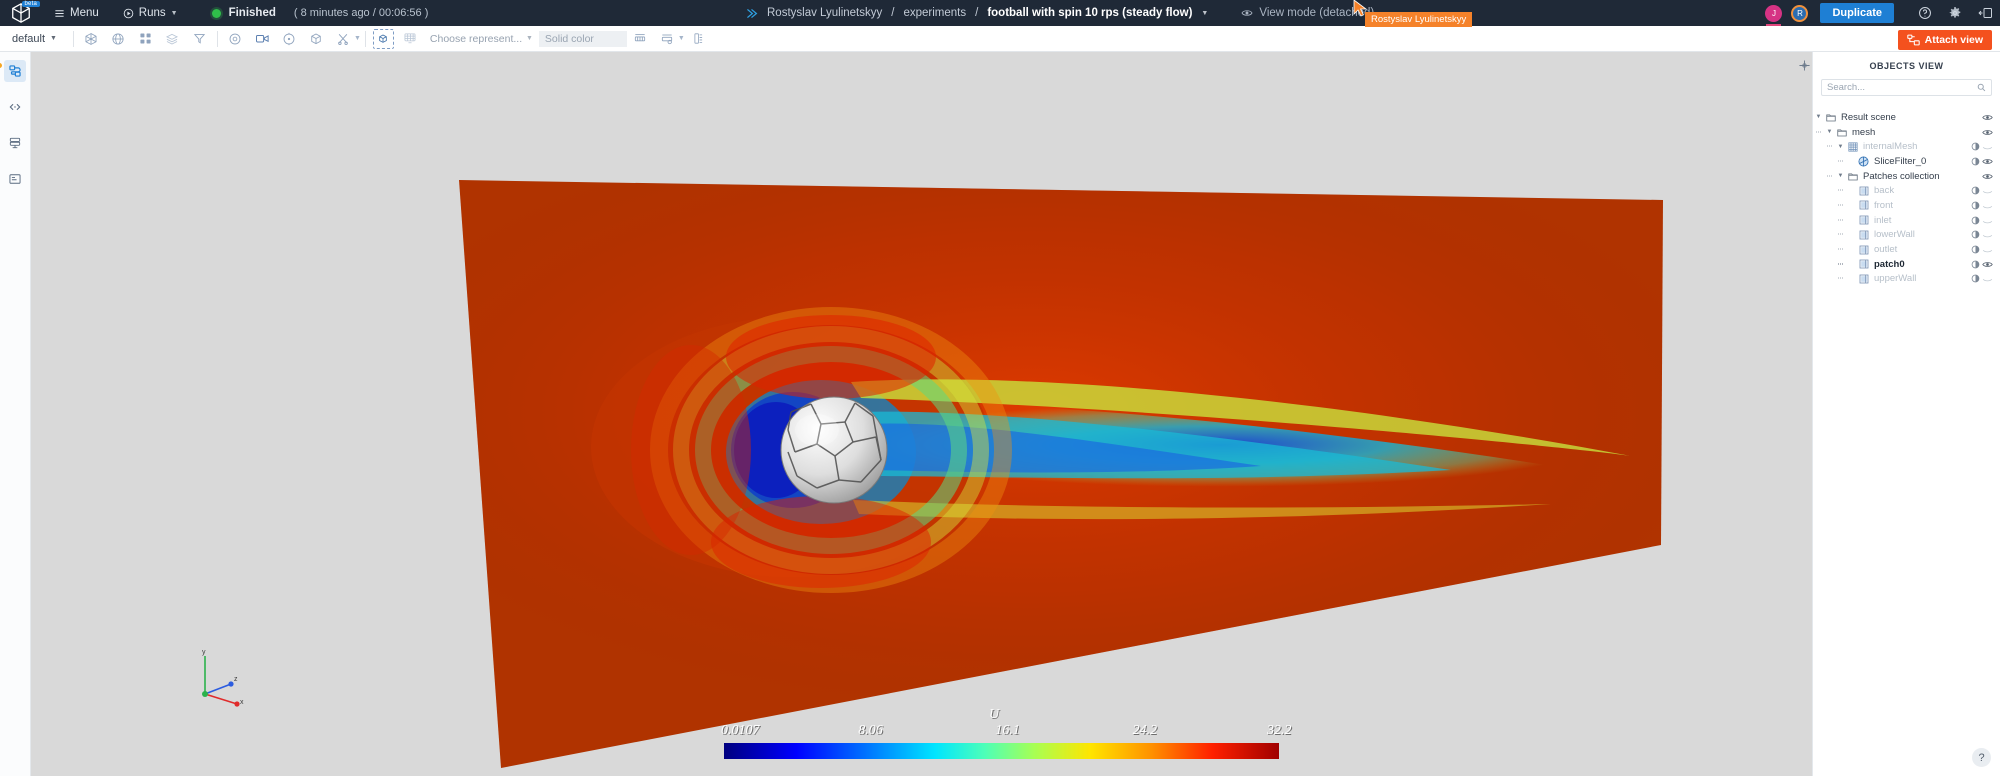 The image size is (2000, 776). Describe the element at coordinates (1944, 40) in the screenshot. I see `attach-view-button: Attach view` at that location.